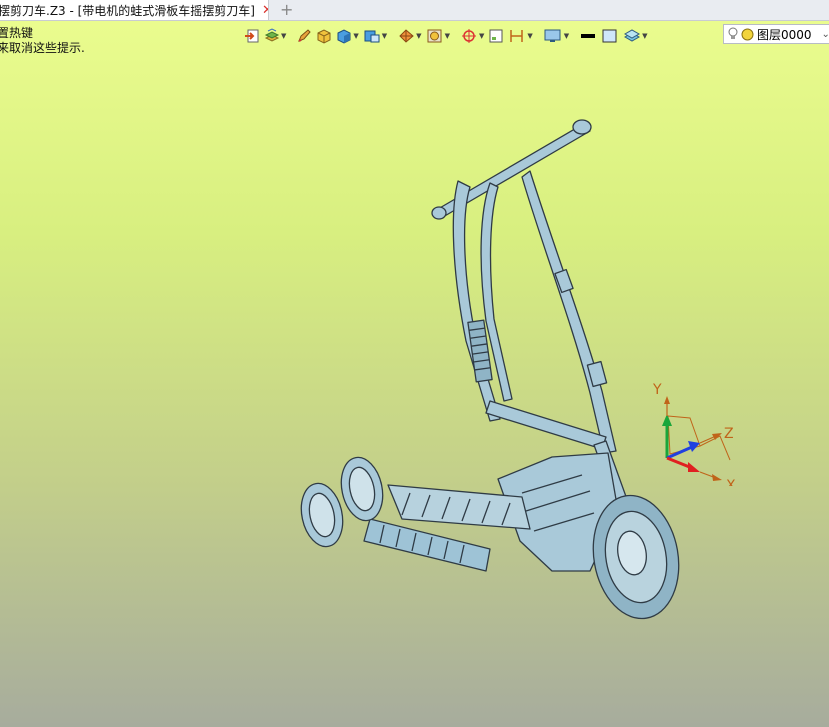 The height and width of the screenshot is (727, 829). Describe the element at coordinates (427, 545) in the screenshot. I see `deck-lower` at that location.